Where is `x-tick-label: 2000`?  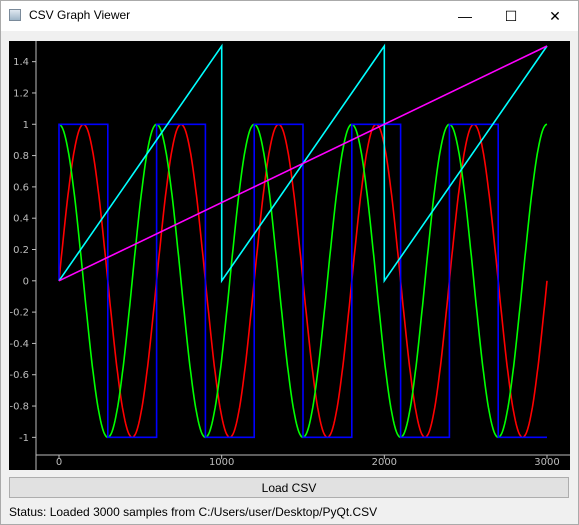
x-tick-label: 2000 is located at coordinates (384, 462).